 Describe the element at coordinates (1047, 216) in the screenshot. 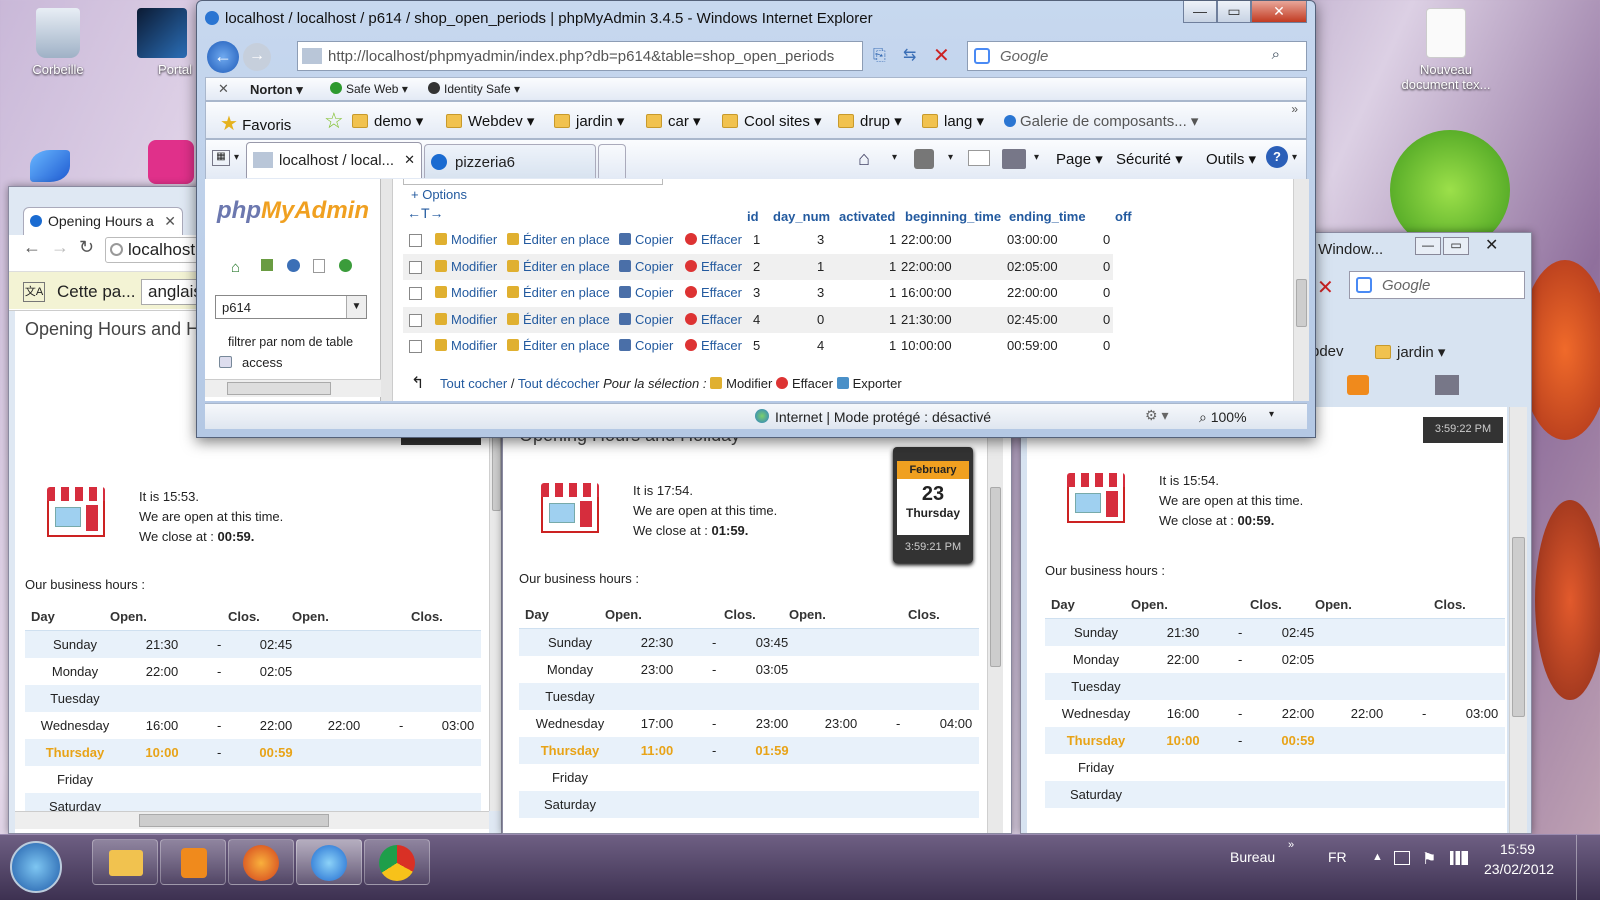

I see `column-header-ending-time: ending_time` at that location.